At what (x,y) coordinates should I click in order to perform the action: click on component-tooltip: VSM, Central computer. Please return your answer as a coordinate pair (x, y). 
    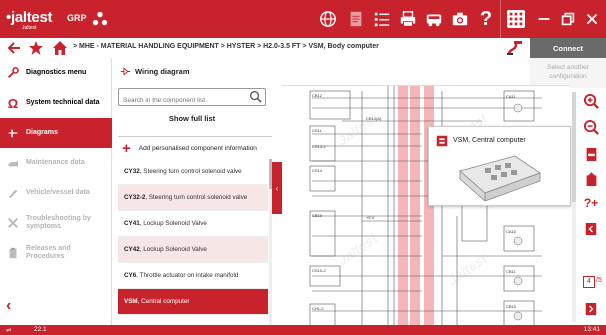
    Looking at the image, I should click on (499, 166).